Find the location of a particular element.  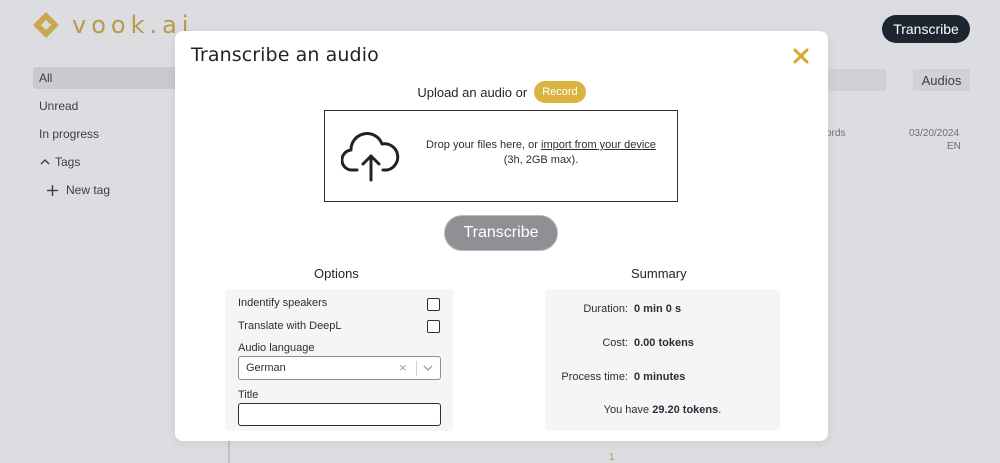

process-time-value: 0 minutes is located at coordinates (660, 377).